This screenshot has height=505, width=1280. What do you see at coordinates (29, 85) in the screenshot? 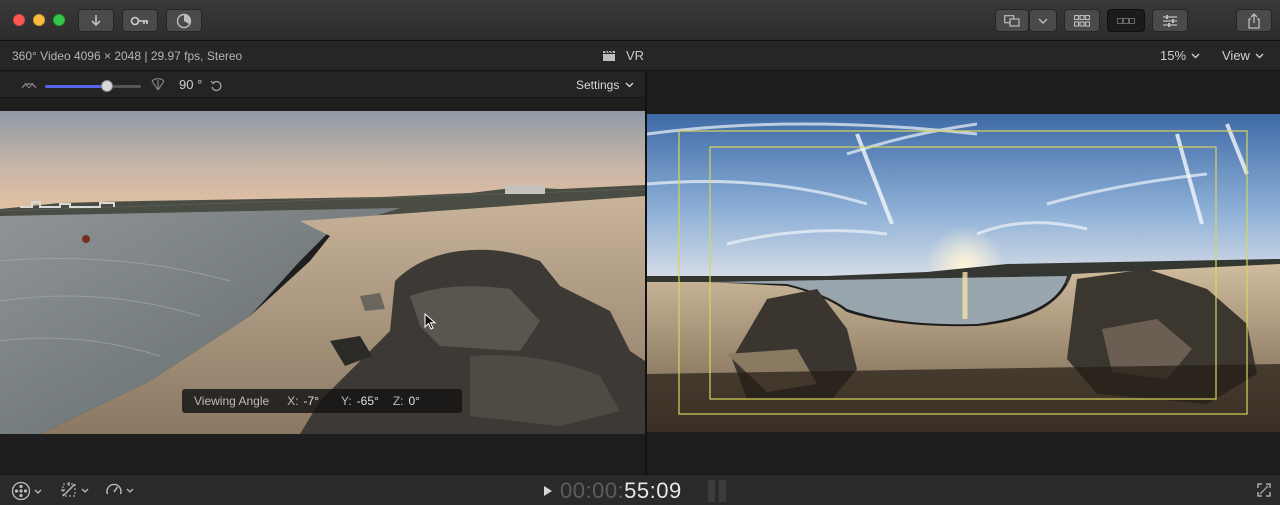
I see `narrow-fov-icon` at bounding box center [29, 85].